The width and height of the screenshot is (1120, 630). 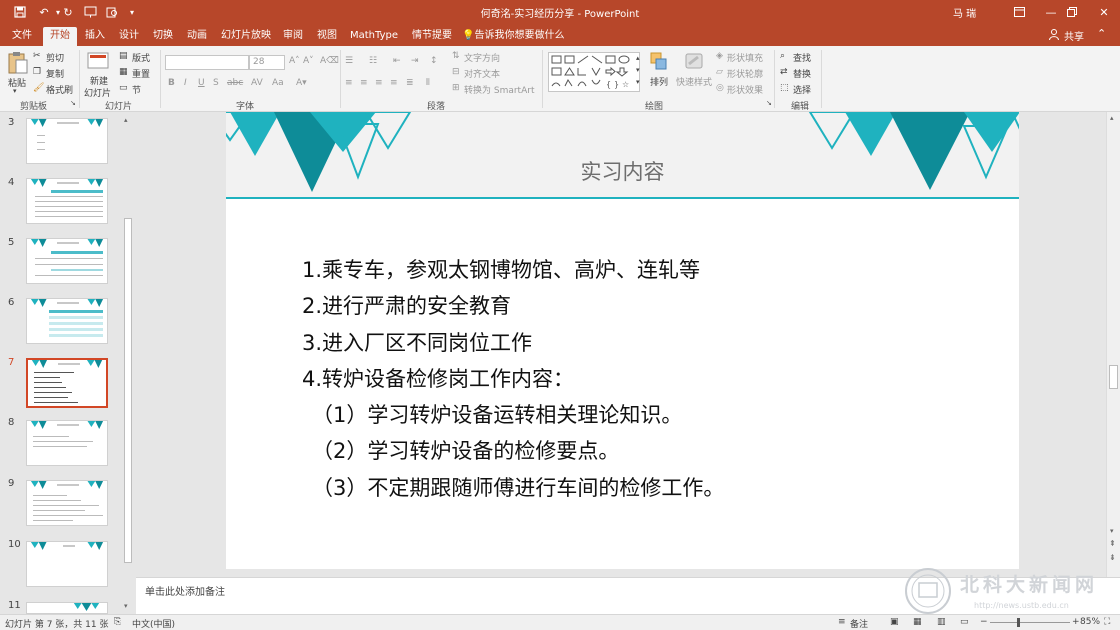 I want to click on drawing-launcher-icon: ↘, so click(x=769, y=103).